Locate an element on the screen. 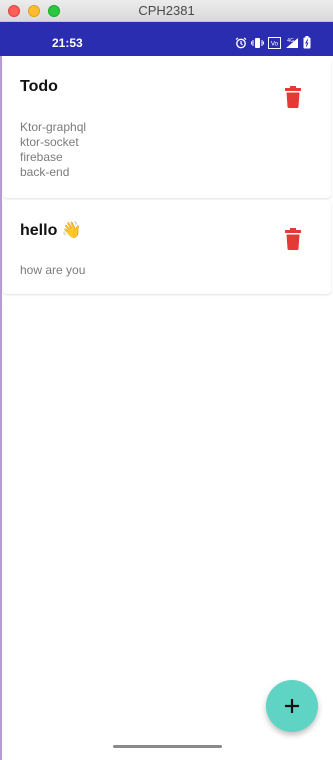  signal-4g-icon: 4G is located at coordinates (292, 42).